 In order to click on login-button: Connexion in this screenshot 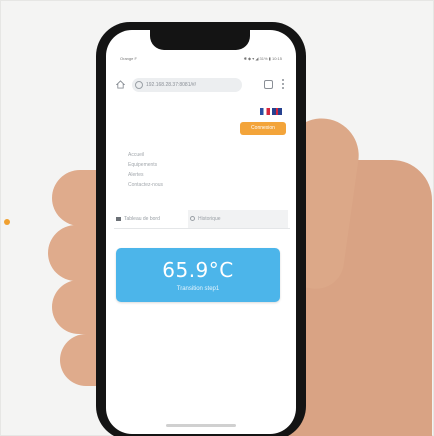, I will do `click(263, 128)`.